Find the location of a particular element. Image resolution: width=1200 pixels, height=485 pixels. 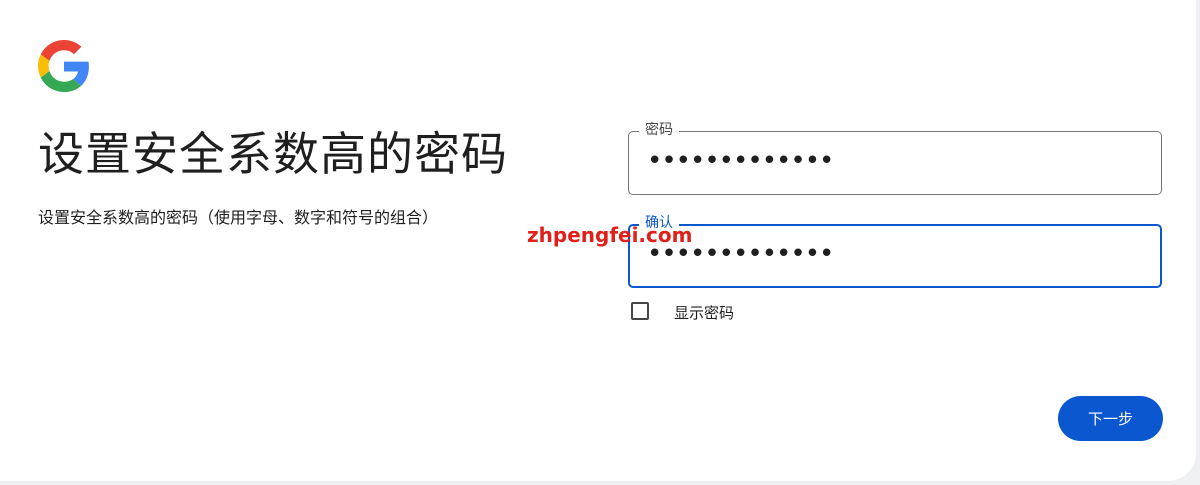

password-field-label: 密码 is located at coordinates (659, 130).